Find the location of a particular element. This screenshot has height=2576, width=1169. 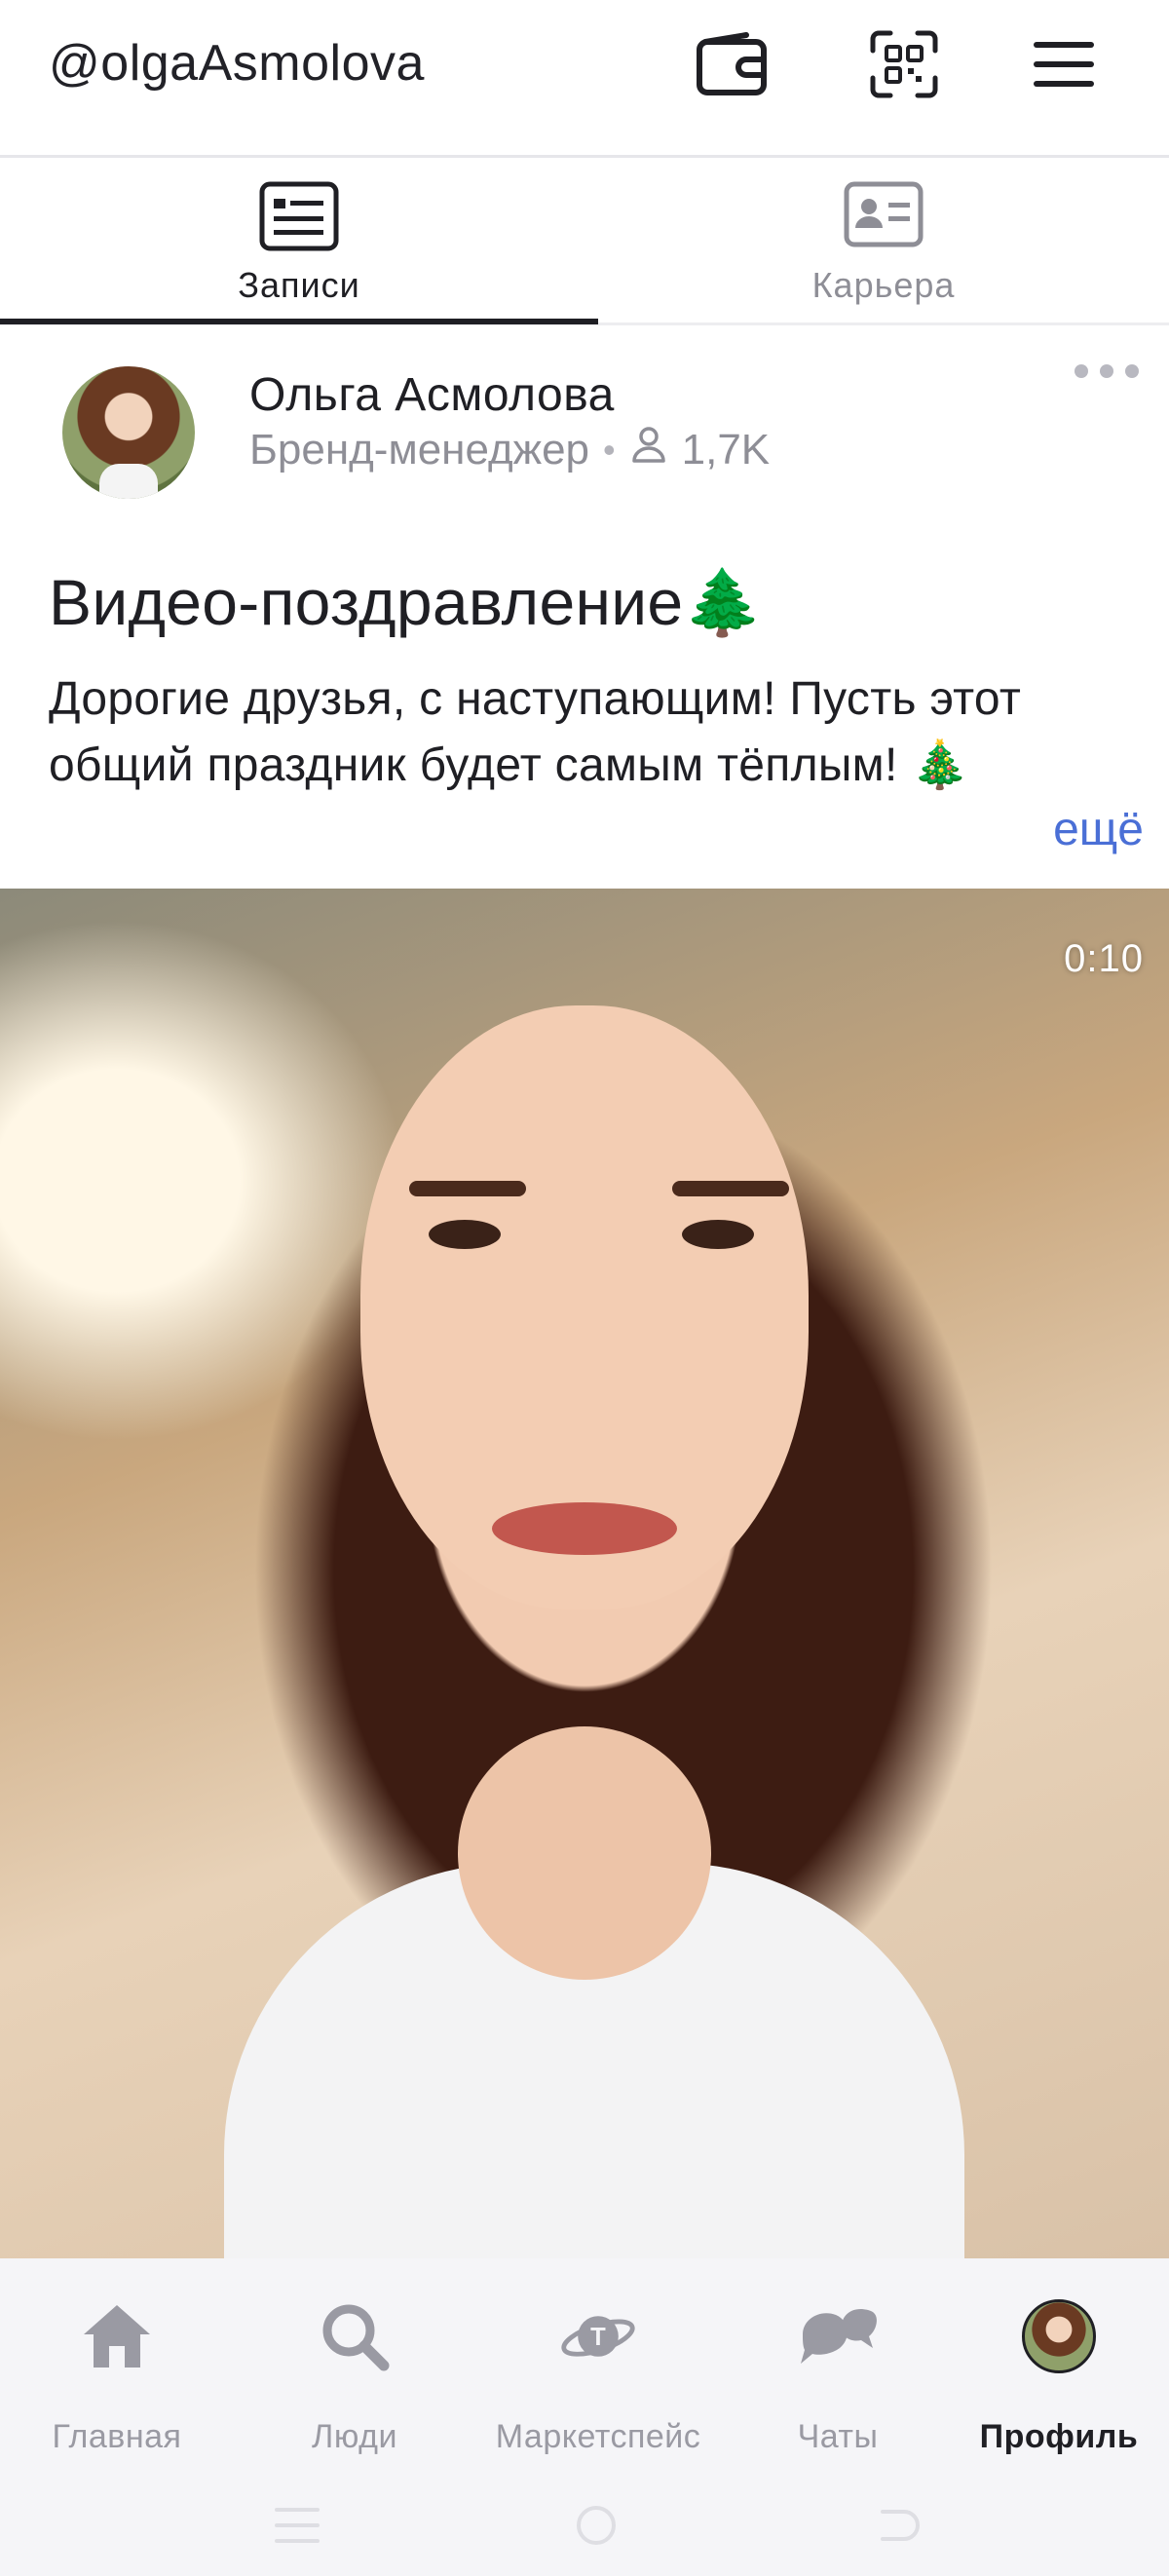

followers-count: 1,7K is located at coordinates (726, 449).